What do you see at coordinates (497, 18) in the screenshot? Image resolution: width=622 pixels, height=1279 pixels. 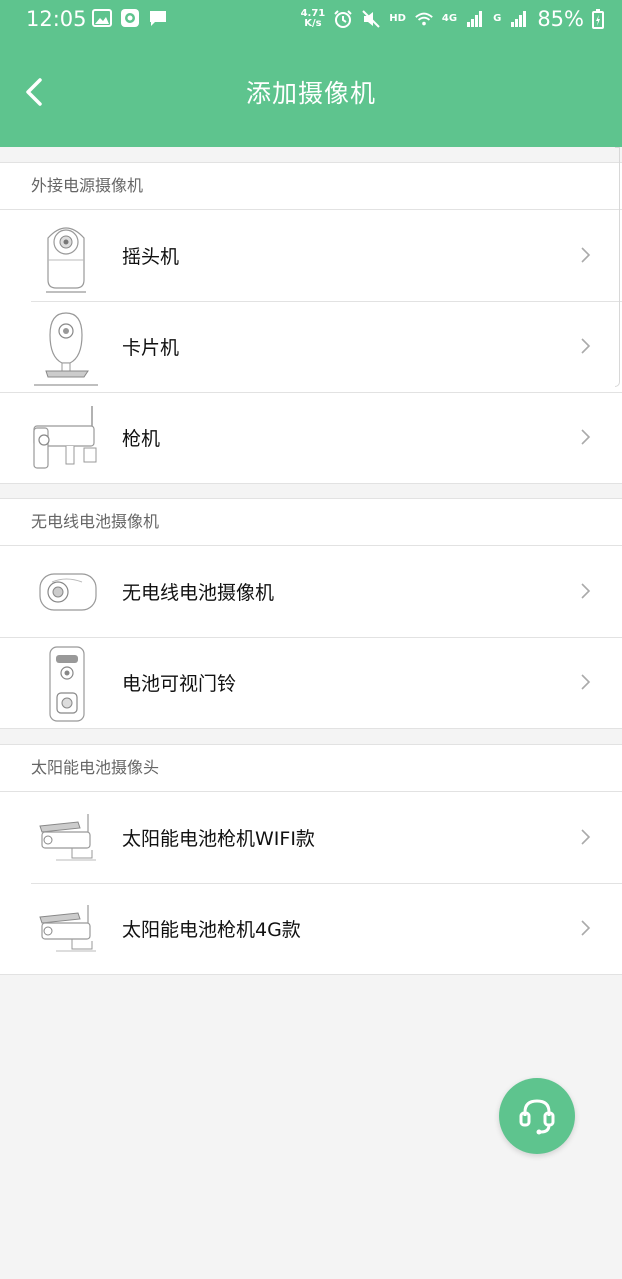 I see `signal-label-g: G` at bounding box center [497, 18].